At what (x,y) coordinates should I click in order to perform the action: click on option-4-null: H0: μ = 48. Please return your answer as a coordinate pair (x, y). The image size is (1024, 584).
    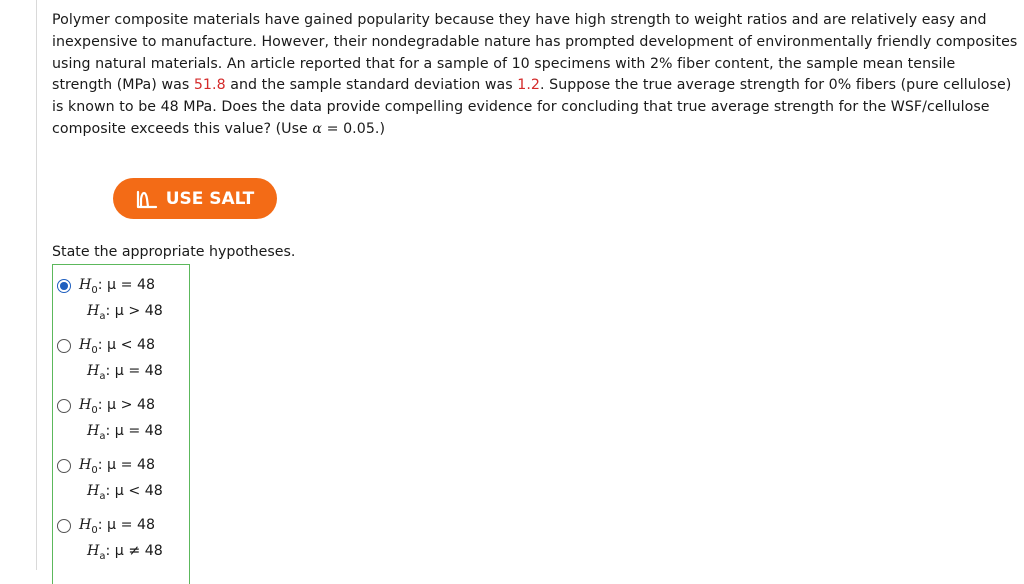
    Looking at the image, I should click on (117, 466).